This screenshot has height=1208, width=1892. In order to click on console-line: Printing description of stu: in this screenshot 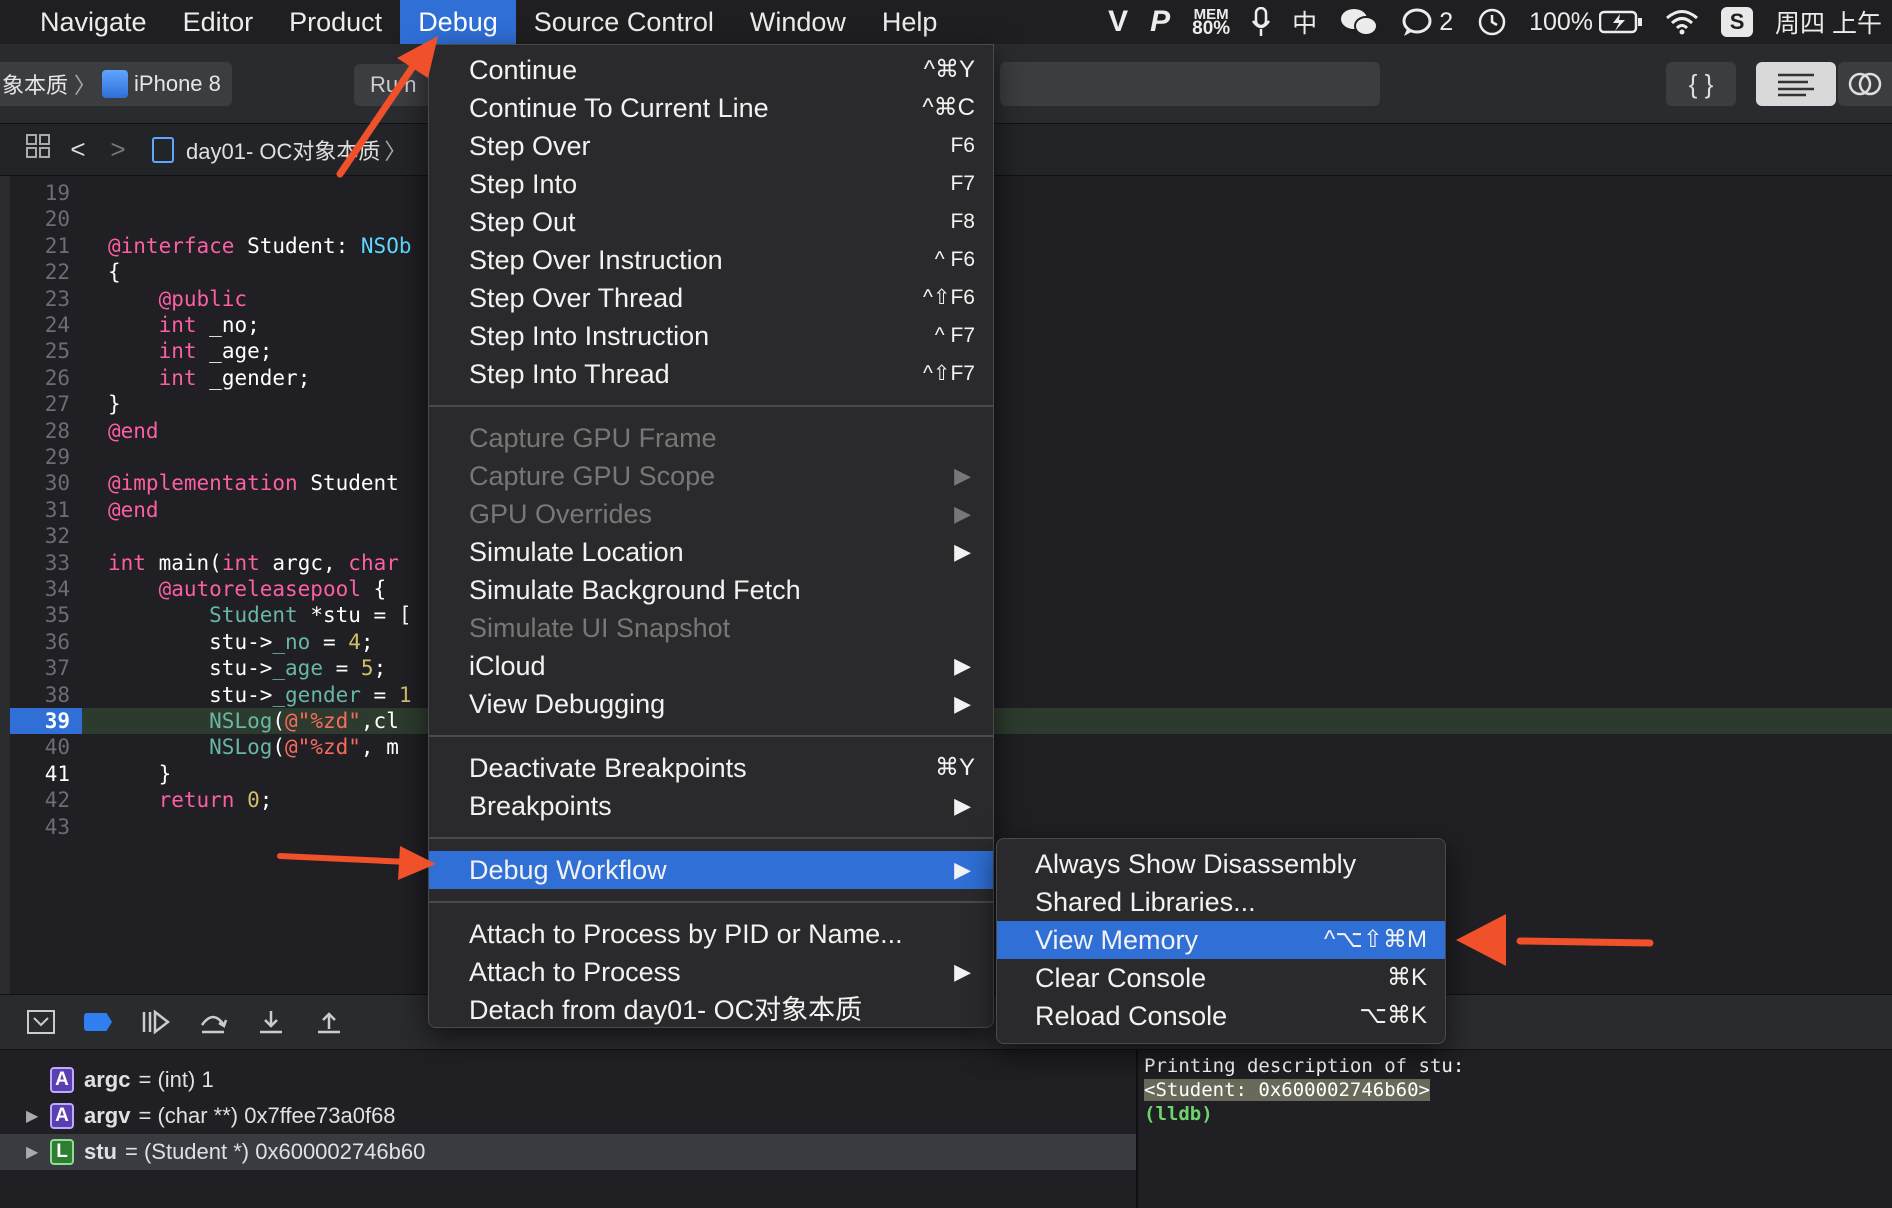, I will do `click(1304, 1066)`.